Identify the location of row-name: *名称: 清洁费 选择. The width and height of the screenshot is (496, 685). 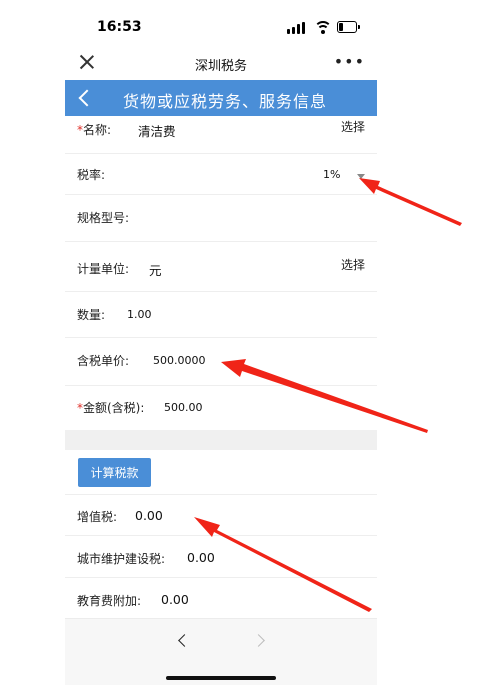
(221, 135).